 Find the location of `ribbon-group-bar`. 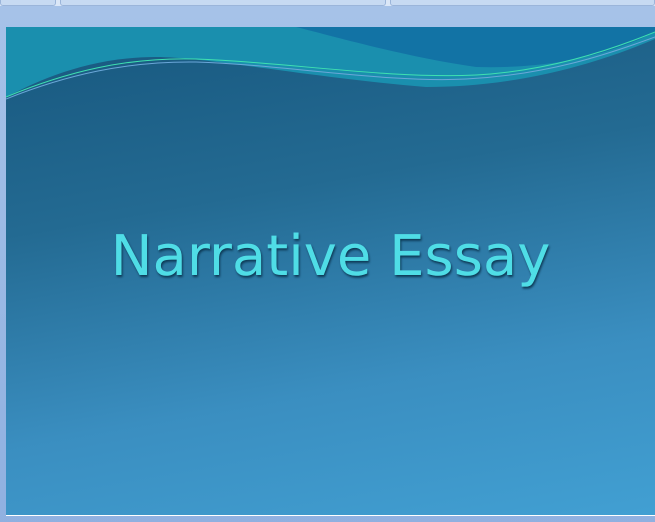

ribbon-group-bar is located at coordinates (28, 3).